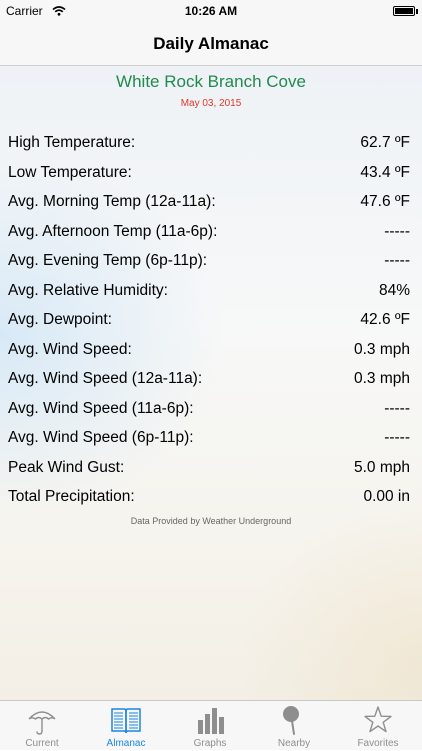 The height and width of the screenshot is (751, 422). I want to click on tab-label: Nearby, so click(294, 743).